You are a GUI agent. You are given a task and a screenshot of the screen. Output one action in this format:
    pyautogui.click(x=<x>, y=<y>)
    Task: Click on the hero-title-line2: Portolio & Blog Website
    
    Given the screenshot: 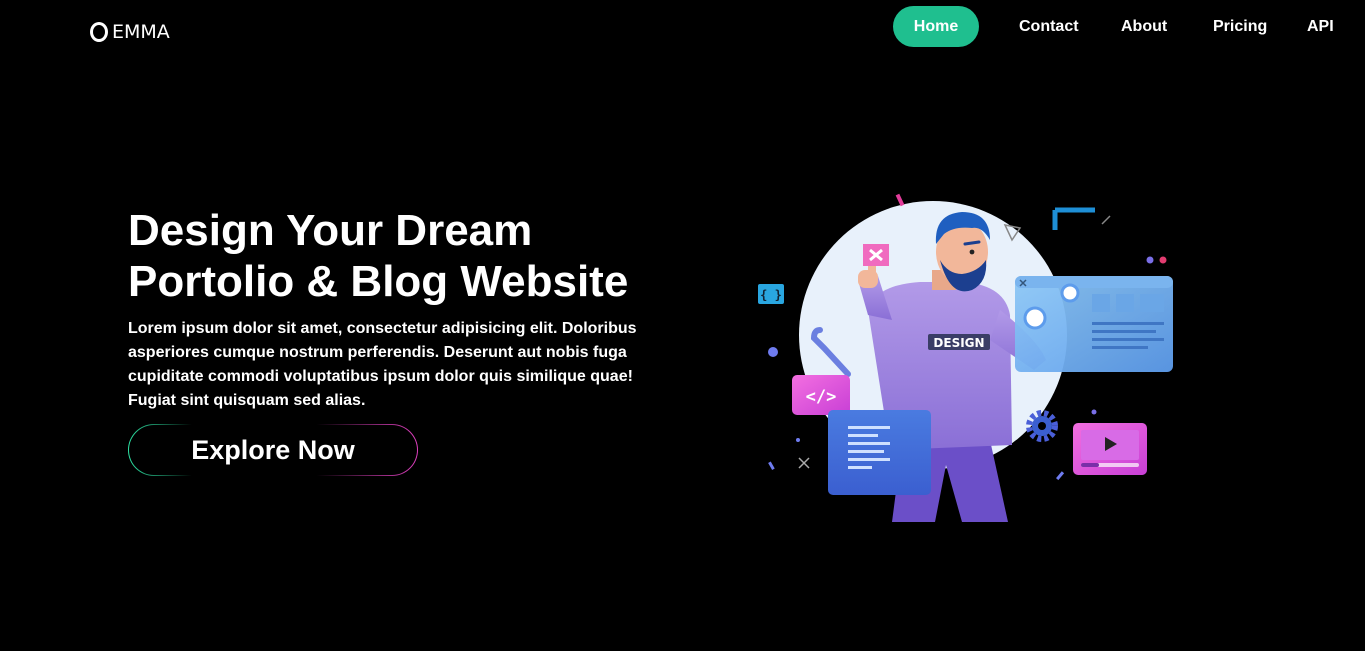 What is the action you would take?
    pyautogui.click(x=378, y=281)
    